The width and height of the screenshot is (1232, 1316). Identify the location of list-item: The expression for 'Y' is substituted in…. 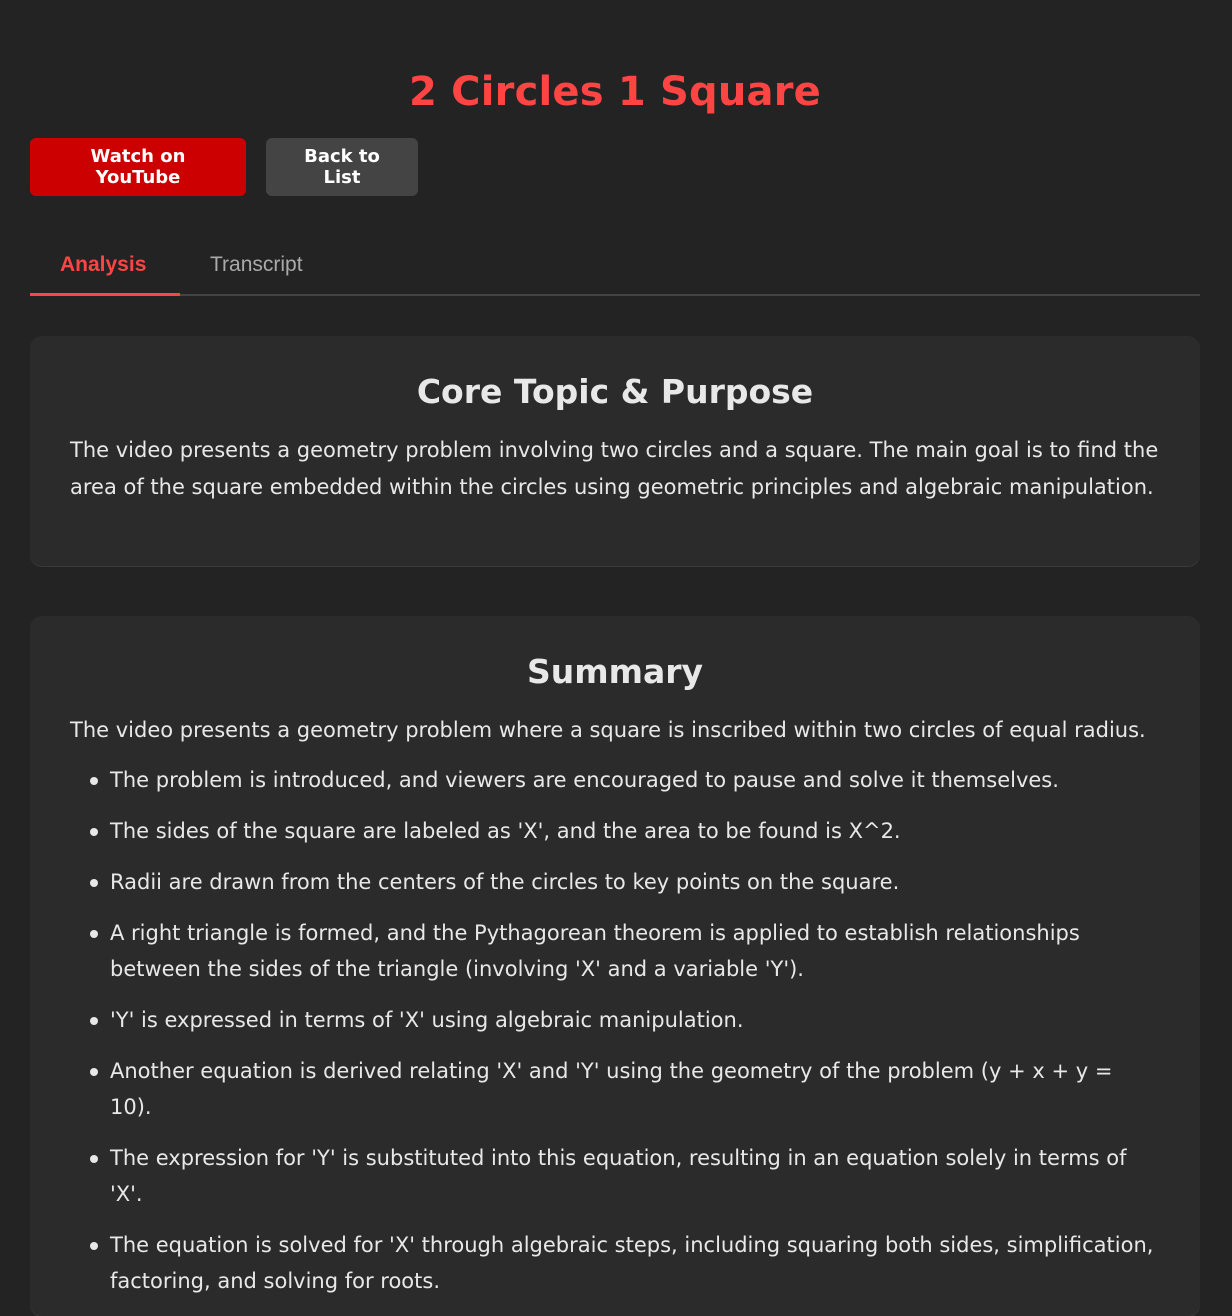
(625, 1176).